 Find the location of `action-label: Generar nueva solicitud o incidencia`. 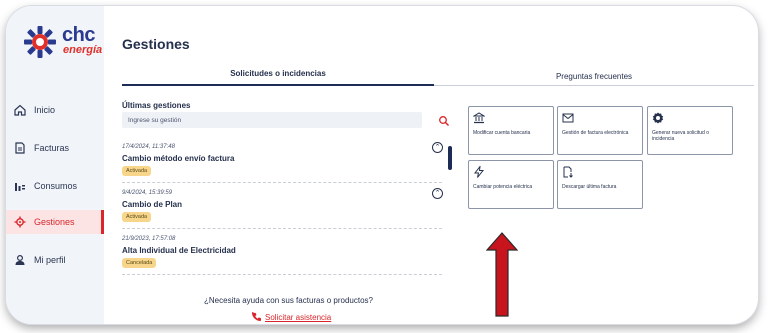

action-label: Generar nueva solicitud o incidencia is located at coordinates (680, 136).